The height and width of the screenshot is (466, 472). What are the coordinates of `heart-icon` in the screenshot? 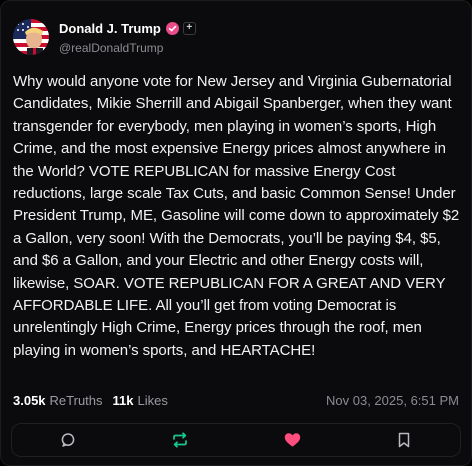 It's located at (292, 440).